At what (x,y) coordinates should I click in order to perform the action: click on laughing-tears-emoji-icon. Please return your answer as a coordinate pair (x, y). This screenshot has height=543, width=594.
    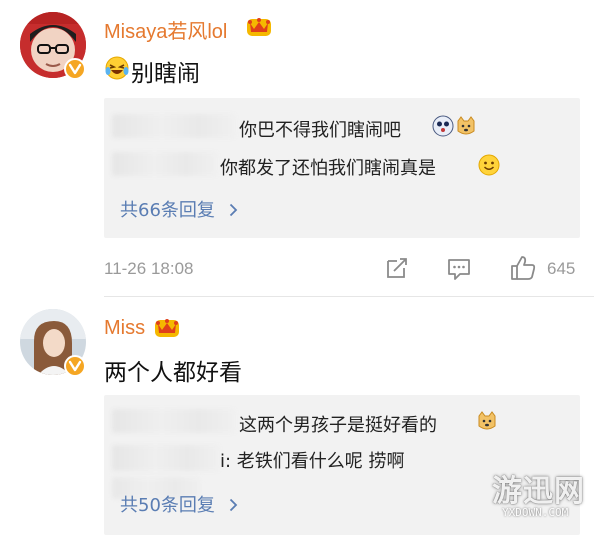
    Looking at the image, I should click on (117, 70).